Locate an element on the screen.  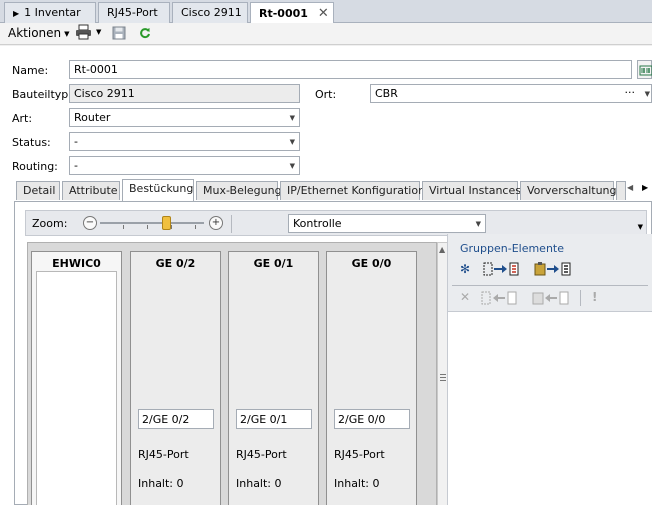
tab-mux-belegung: Mux-Belegung is located at coordinates (239, 190).